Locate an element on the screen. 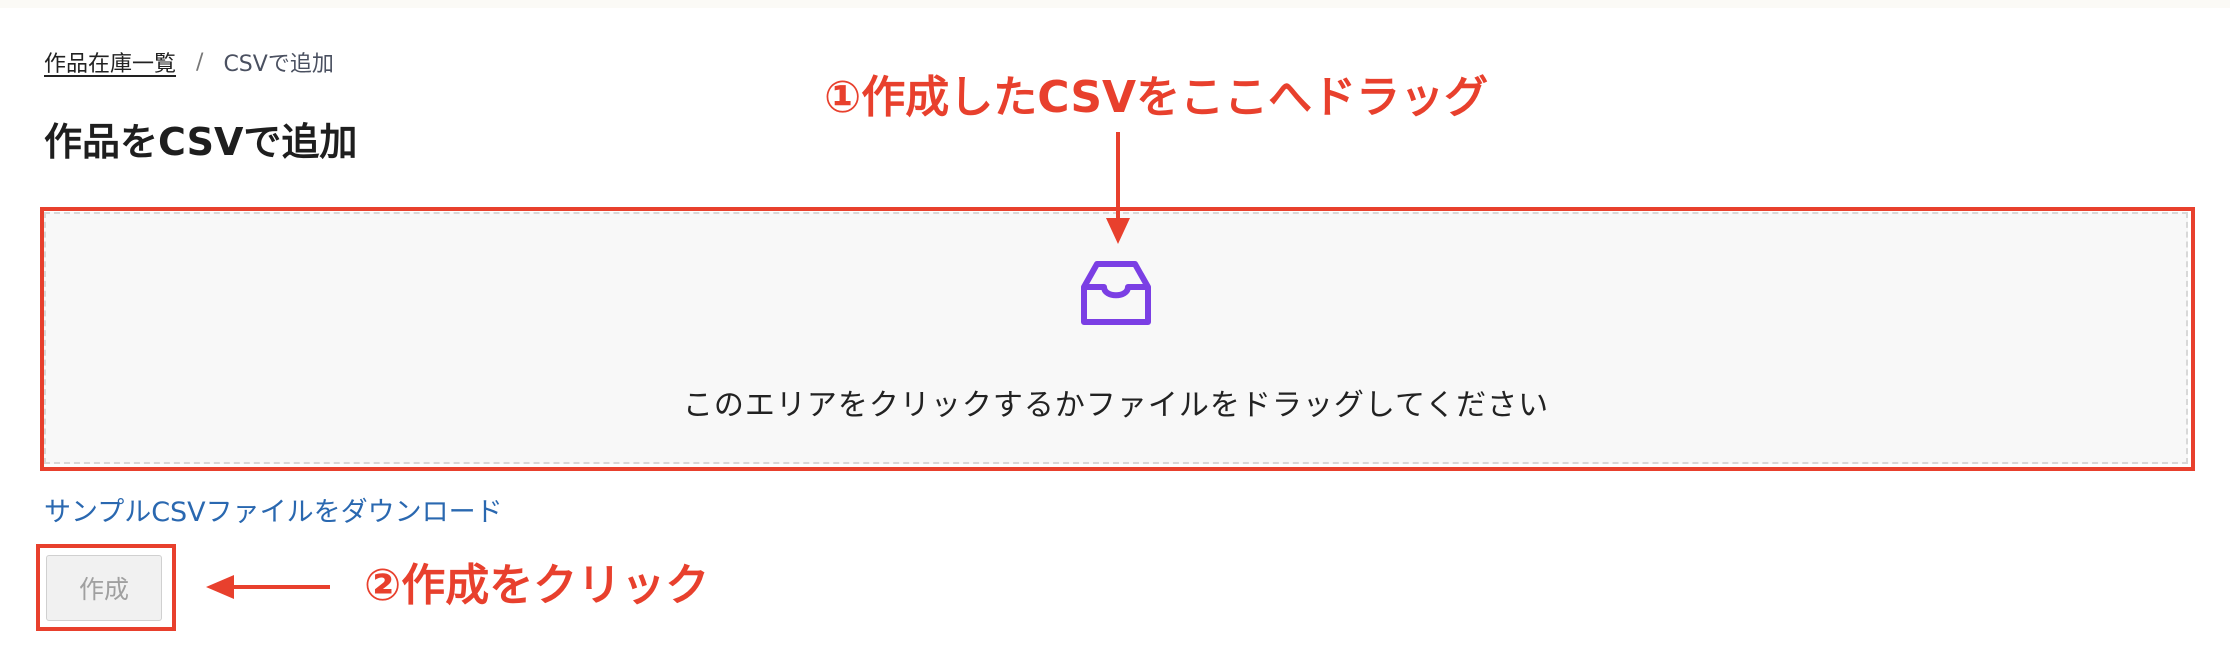  annotation-step2: ②作成をクリック is located at coordinates (537, 585).